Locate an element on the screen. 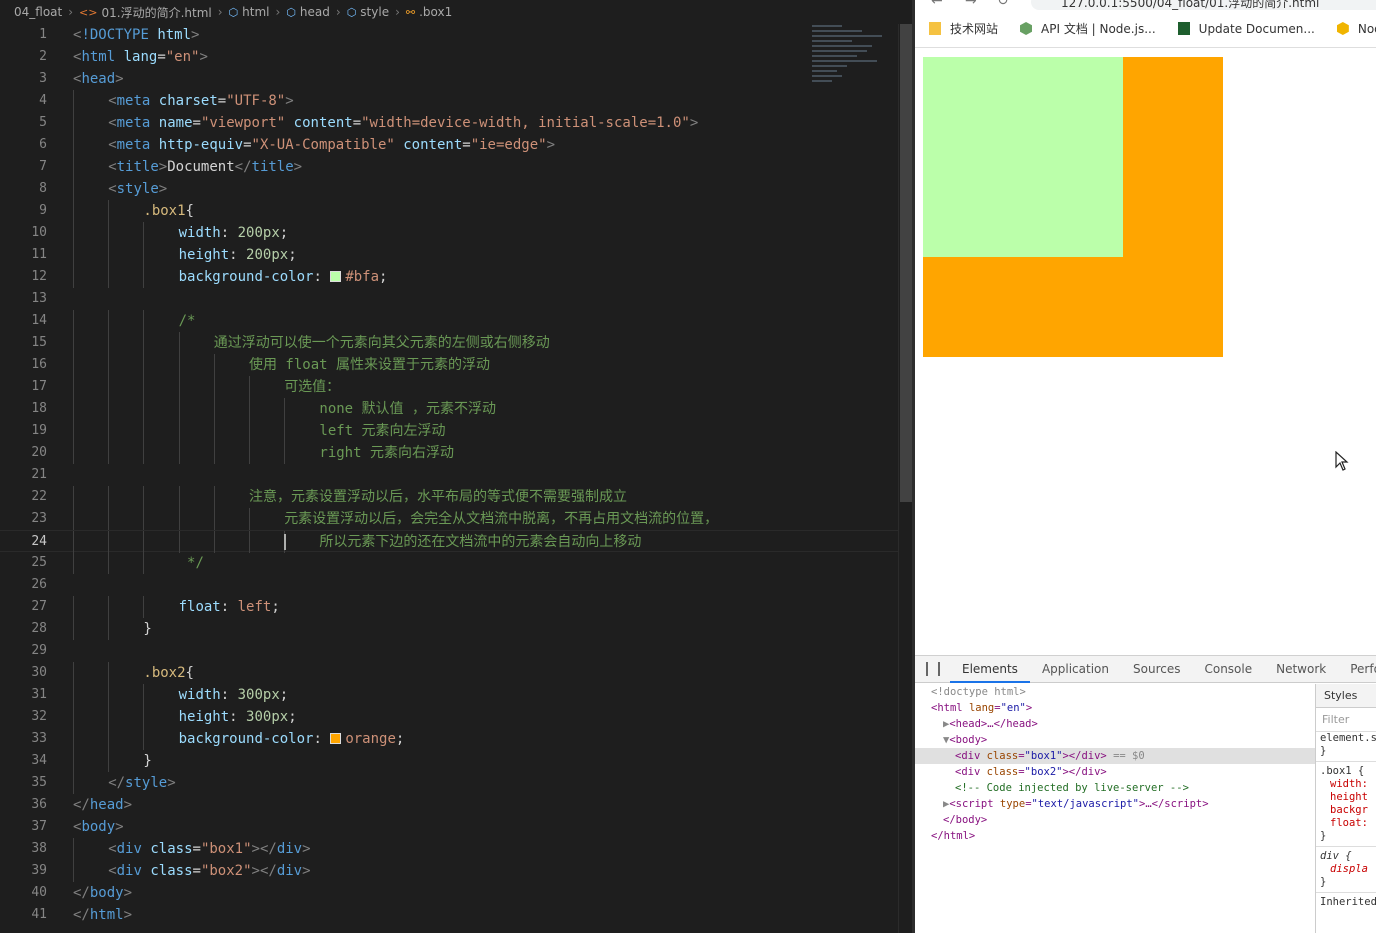  code-line: 3 <head> is located at coordinates (449, 79).